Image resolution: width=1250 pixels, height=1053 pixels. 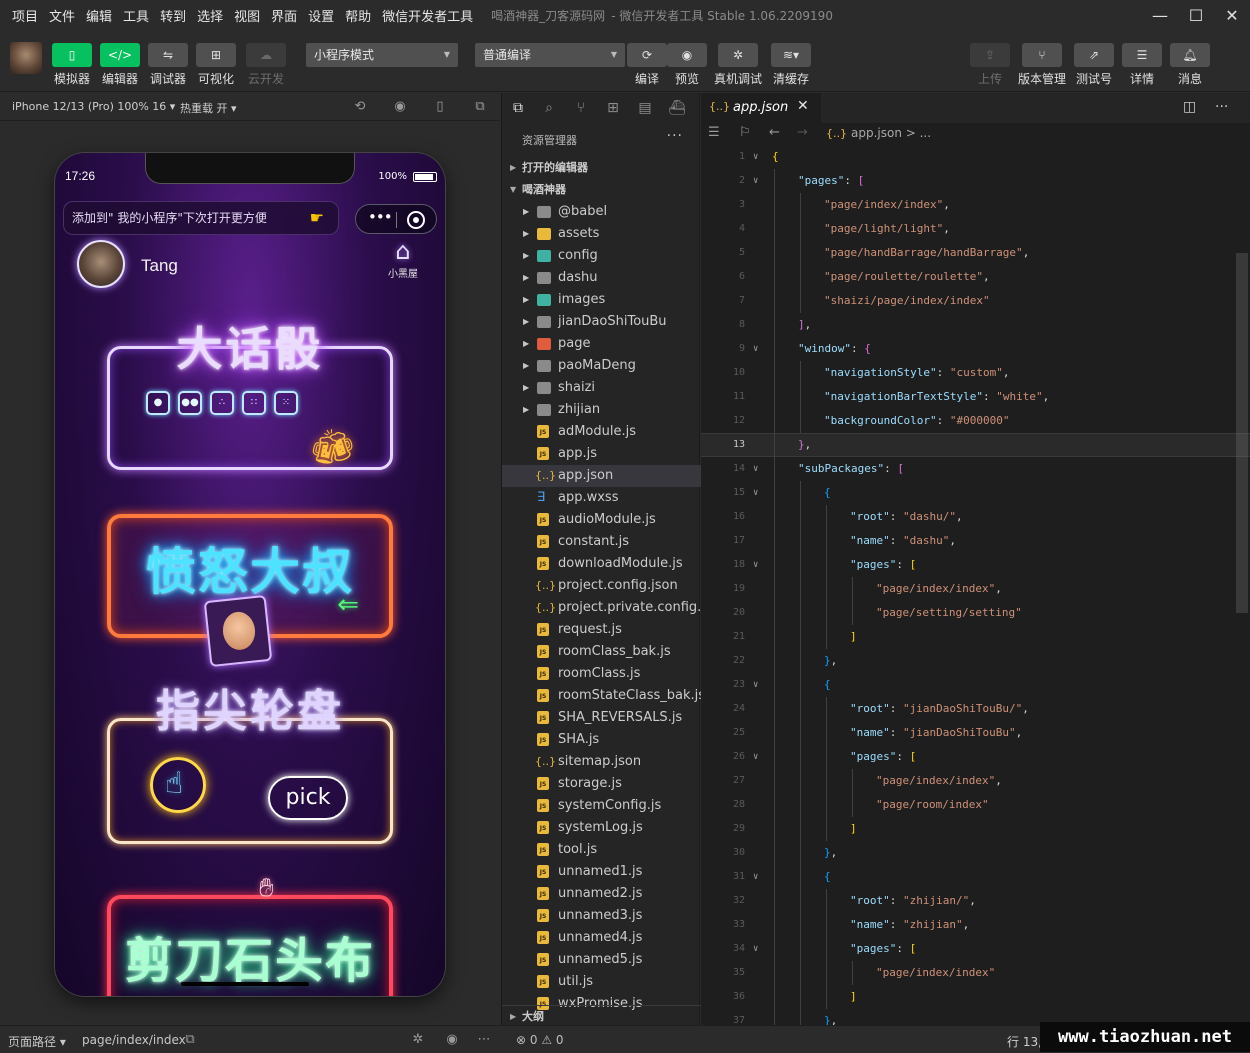 I want to click on code-line: 26 ∨ "pages": [, so click(x=975, y=757).